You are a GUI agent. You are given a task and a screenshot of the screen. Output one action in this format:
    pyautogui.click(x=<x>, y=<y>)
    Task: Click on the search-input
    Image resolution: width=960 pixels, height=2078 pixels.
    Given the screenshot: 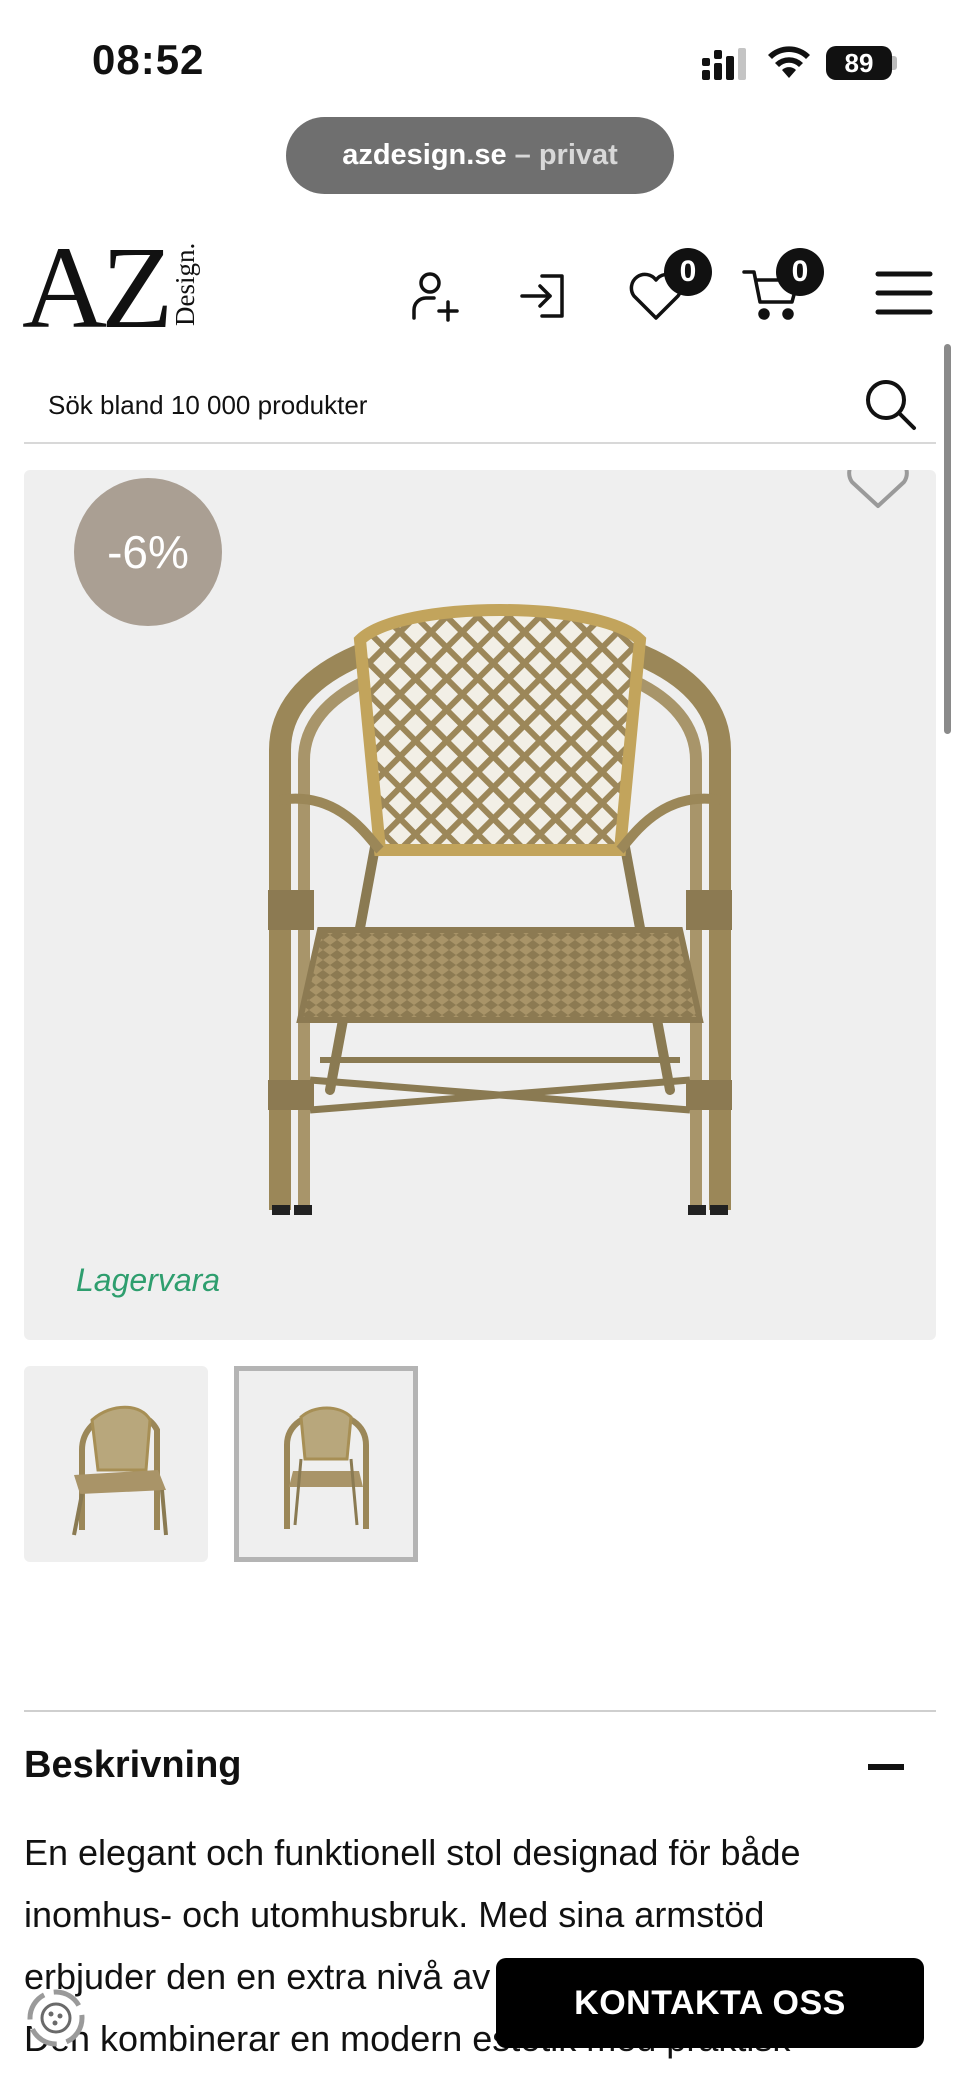 What is the action you would take?
    pyautogui.click(x=448, y=405)
    